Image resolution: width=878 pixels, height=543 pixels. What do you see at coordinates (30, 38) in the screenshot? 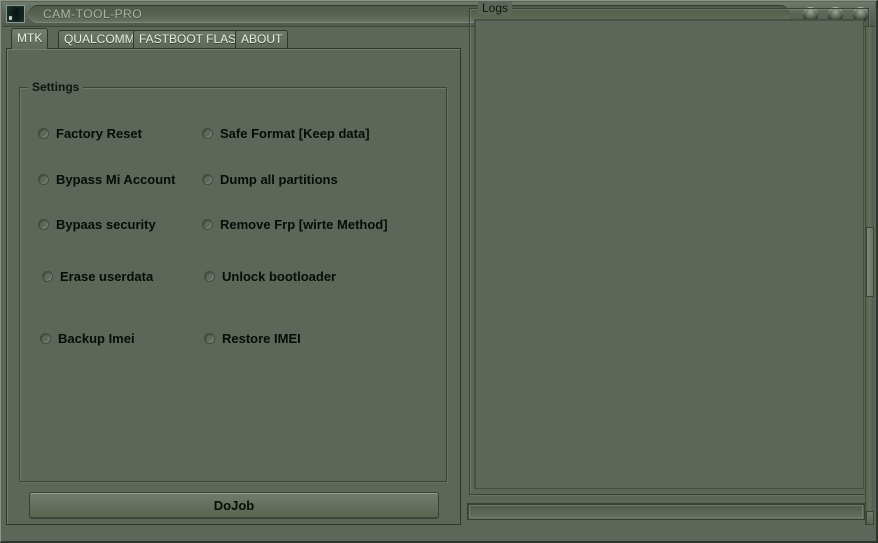
I see `tab-mtk: MTK` at bounding box center [30, 38].